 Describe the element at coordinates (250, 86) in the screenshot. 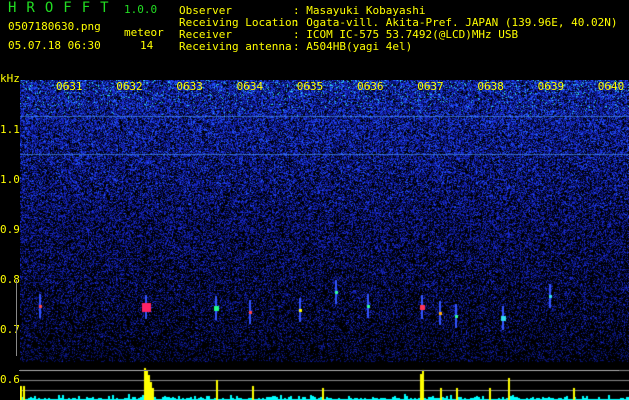

I see `time-label: 0634` at that location.